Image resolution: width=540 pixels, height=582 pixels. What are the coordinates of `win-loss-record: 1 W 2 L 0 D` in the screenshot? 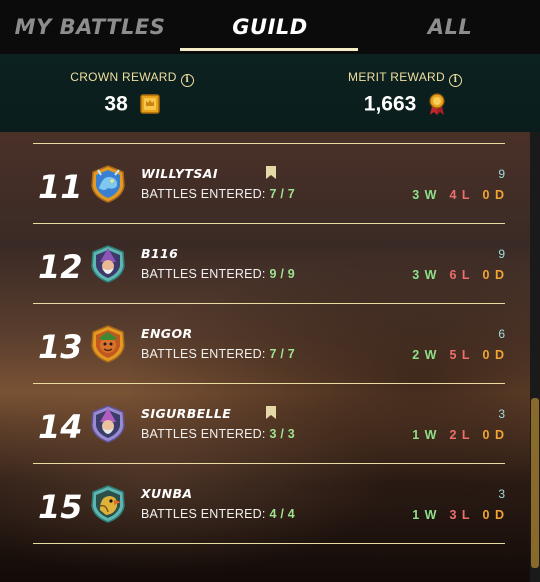 It's located at (458, 435).